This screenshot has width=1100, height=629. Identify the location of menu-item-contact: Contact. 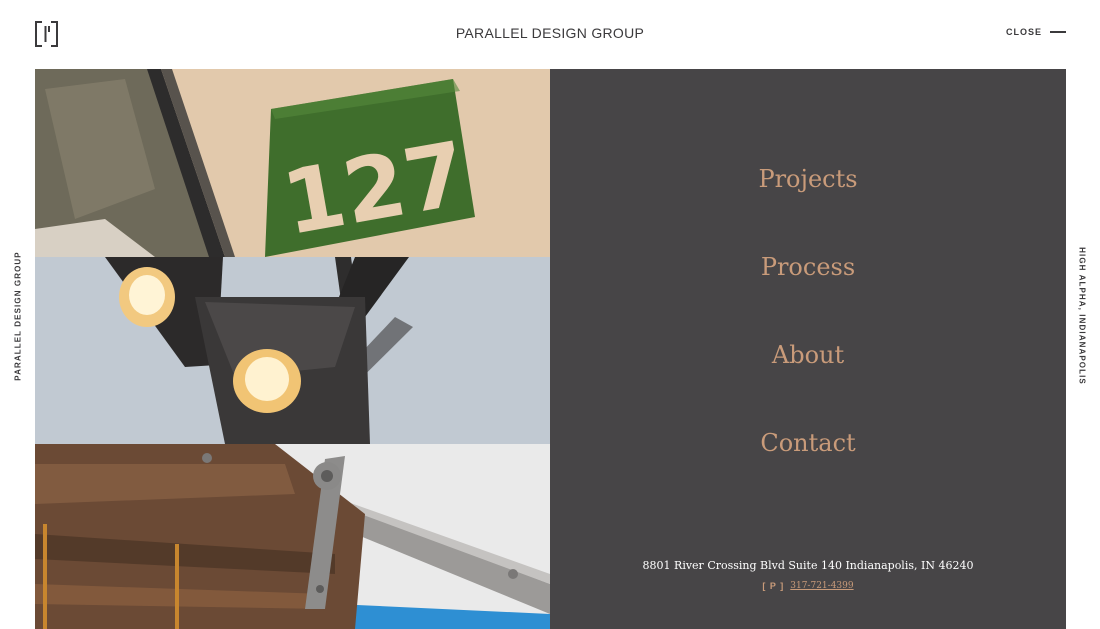
(808, 443).